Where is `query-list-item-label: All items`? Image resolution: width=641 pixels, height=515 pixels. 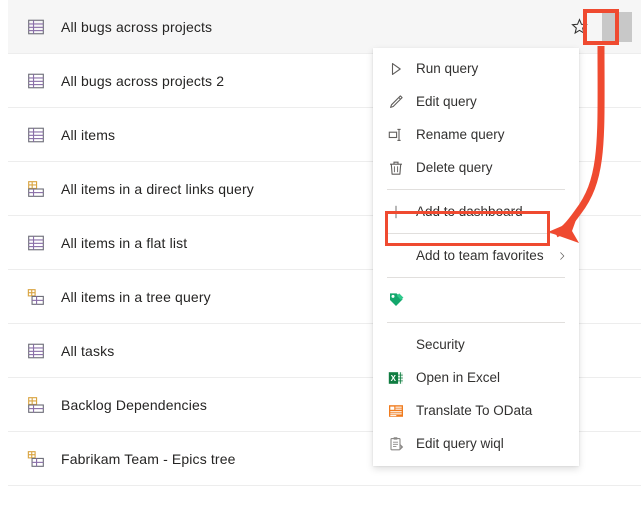 query-list-item-label: All items is located at coordinates (88, 134).